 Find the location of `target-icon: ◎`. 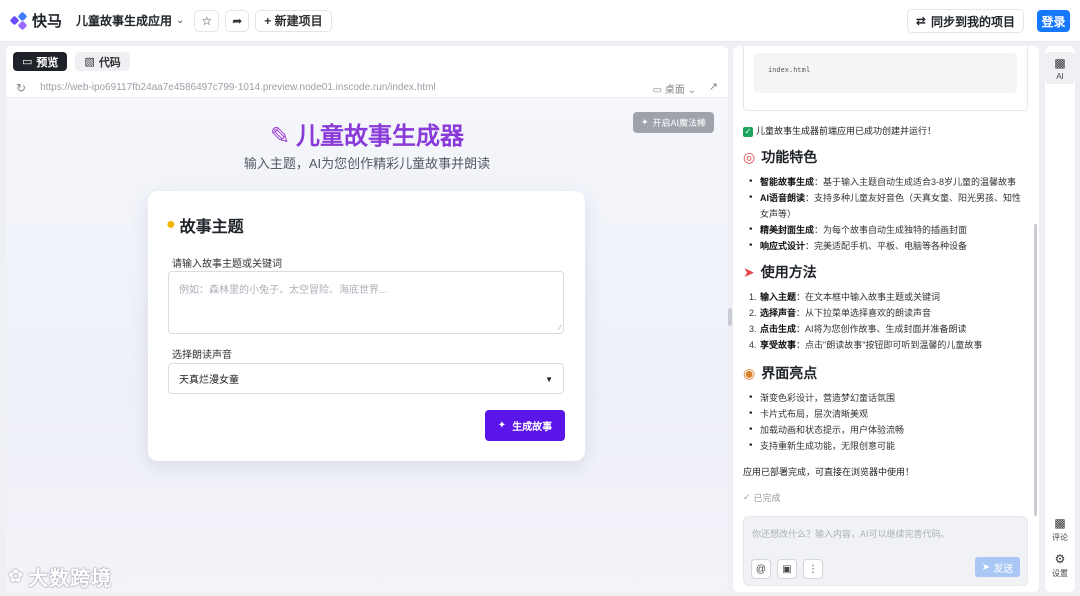

target-icon: ◎ is located at coordinates (749, 156).